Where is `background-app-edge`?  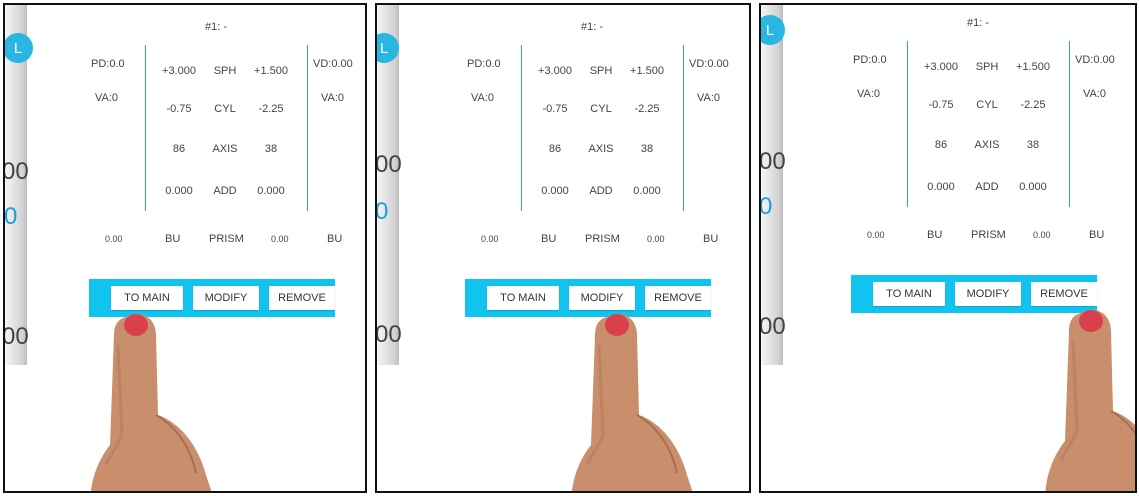
background-app-edge is located at coordinates (772, 185).